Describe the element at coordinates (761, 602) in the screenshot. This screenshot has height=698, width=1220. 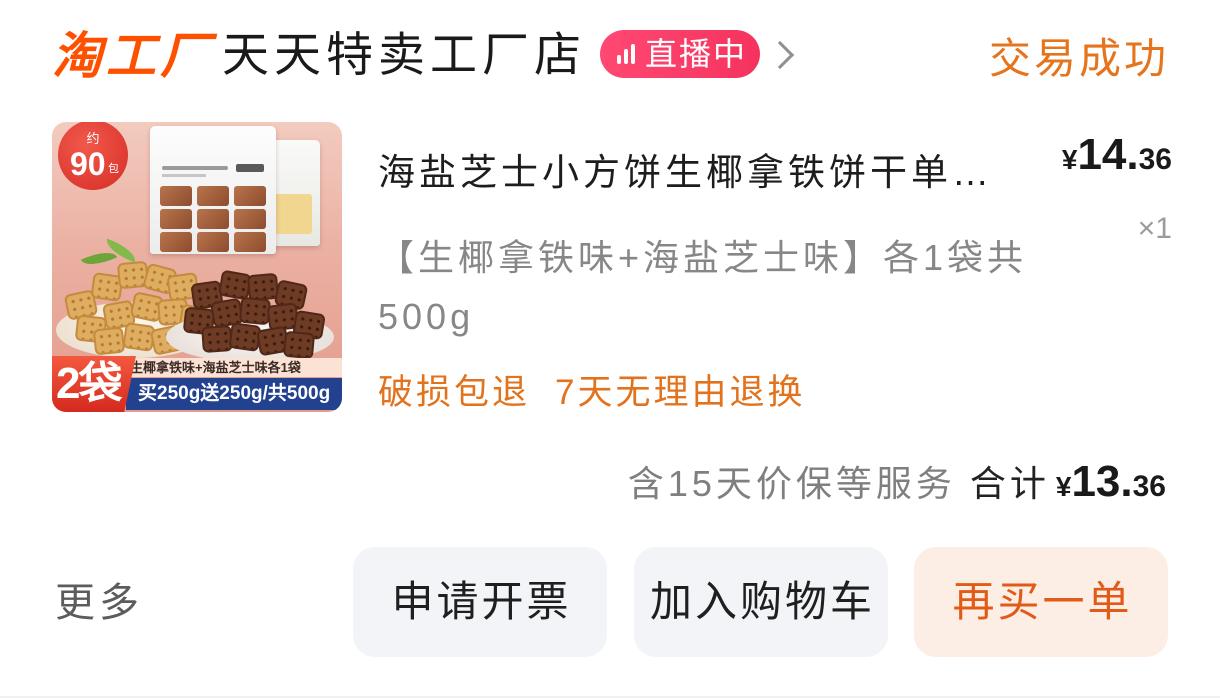
I see `add-to-cart-button: 加入购物车` at that location.